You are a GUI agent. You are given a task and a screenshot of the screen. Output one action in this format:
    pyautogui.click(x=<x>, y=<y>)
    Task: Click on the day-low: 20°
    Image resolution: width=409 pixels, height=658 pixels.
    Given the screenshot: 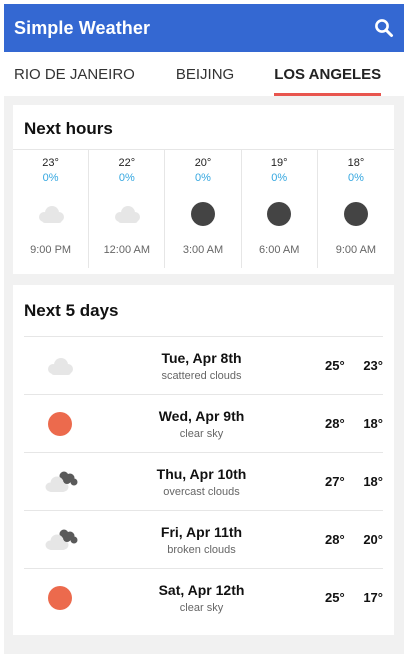 What is the action you would take?
    pyautogui.click(x=373, y=539)
    